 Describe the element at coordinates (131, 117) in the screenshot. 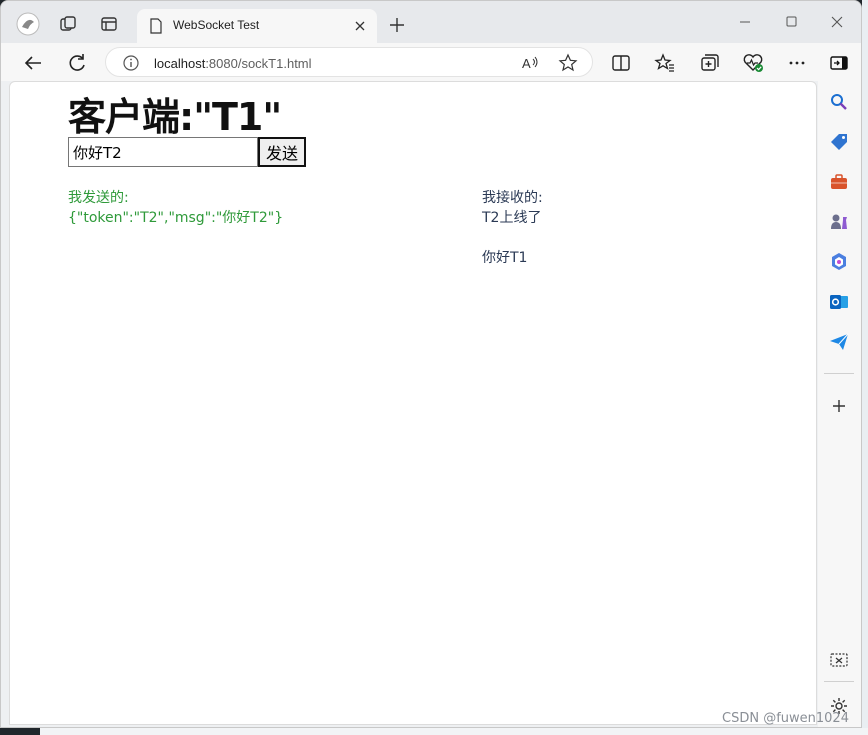

I see `page-title-prefix: 客户端:` at that location.